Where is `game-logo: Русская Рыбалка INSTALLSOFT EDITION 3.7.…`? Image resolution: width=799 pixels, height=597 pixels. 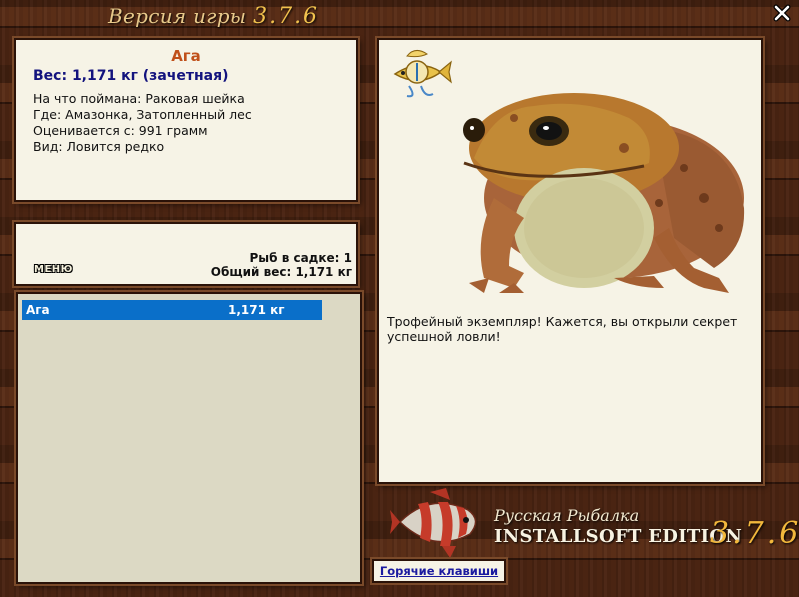
game-logo: Русская Рыбалка INSTALLSOFT EDITION 3.7.… is located at coordinates (594, 523).